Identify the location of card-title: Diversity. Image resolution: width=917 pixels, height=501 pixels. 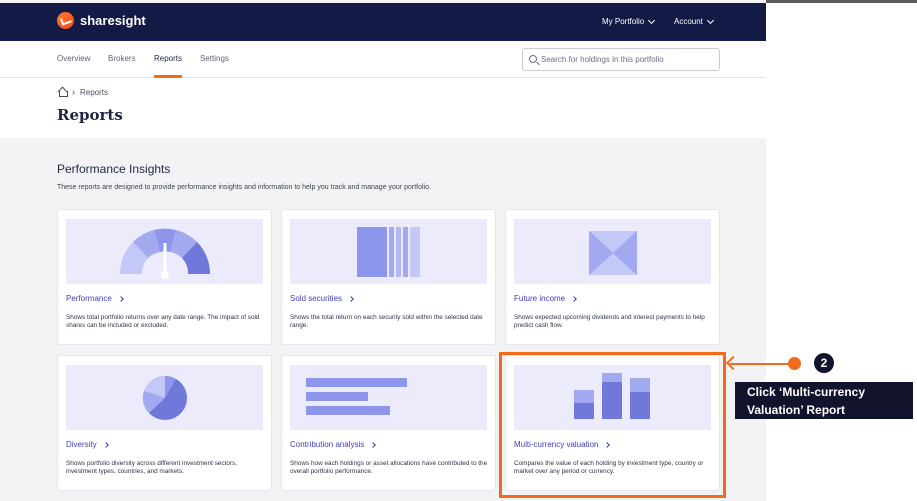
(81, 444).